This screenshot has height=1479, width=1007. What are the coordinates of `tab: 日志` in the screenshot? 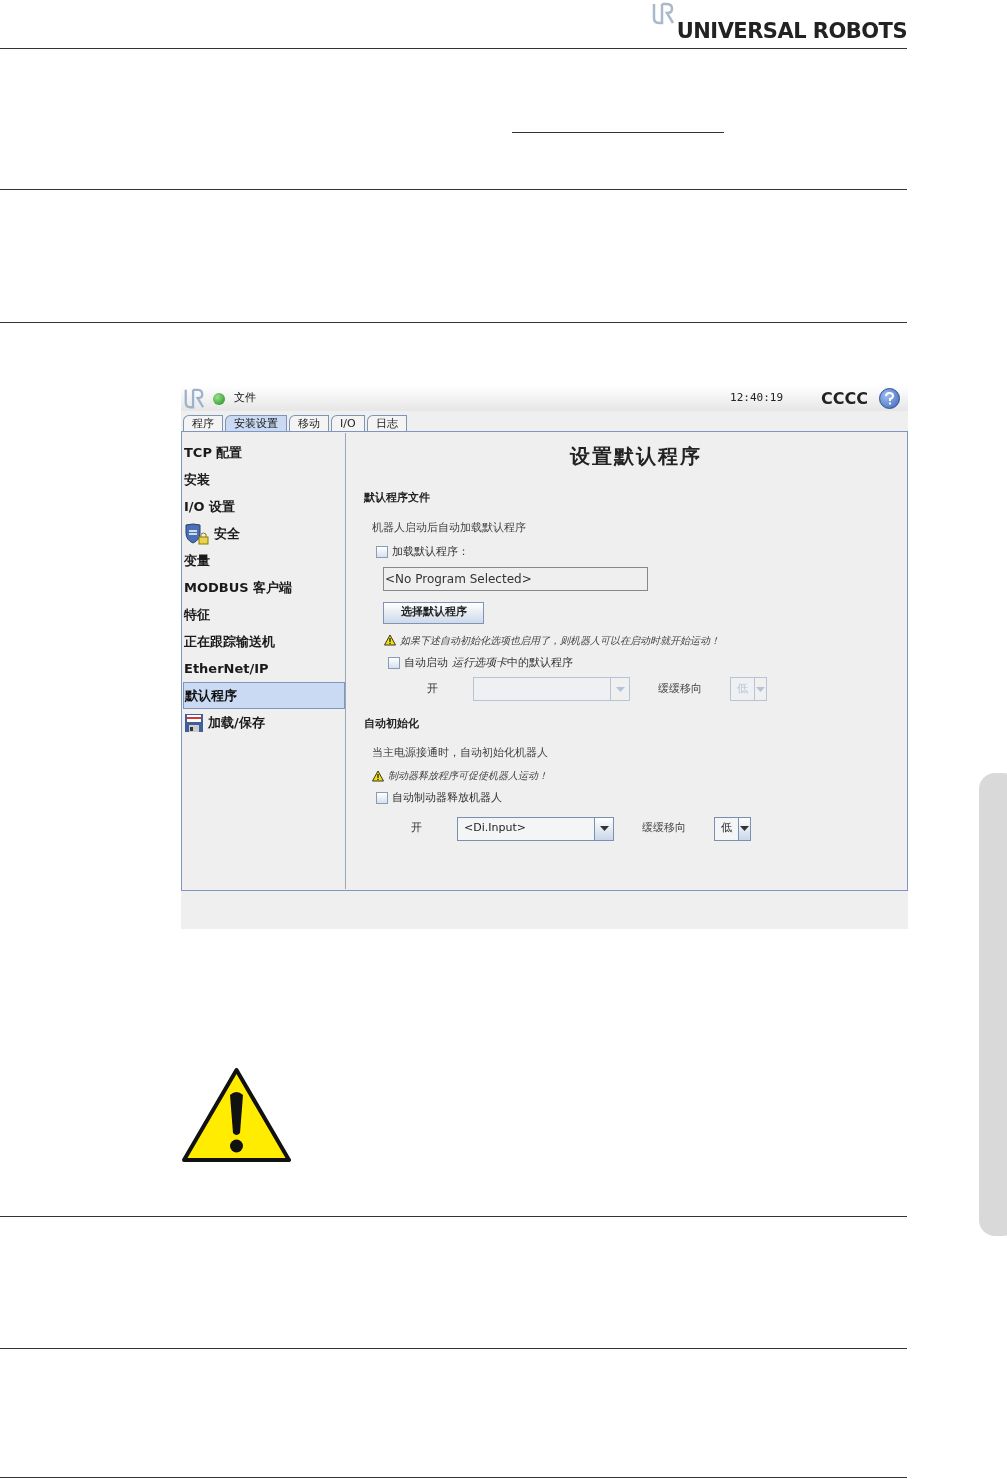 It's located at (386, 423).